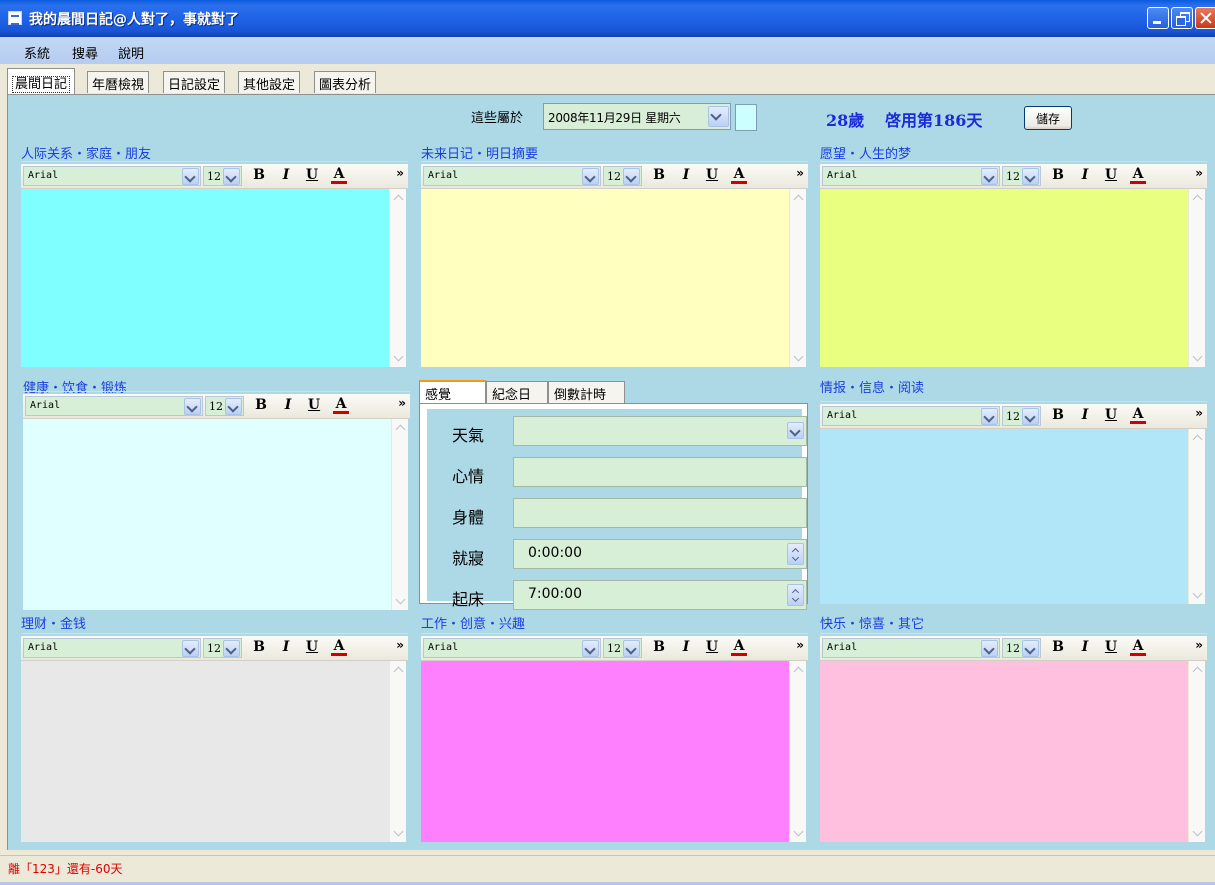 The height and width of the screenshot is (885, 1215). Describe the element at coordinates (345, 82) in the screenshot. I see `tab-chart-analysis: 圖表分析` at that location.